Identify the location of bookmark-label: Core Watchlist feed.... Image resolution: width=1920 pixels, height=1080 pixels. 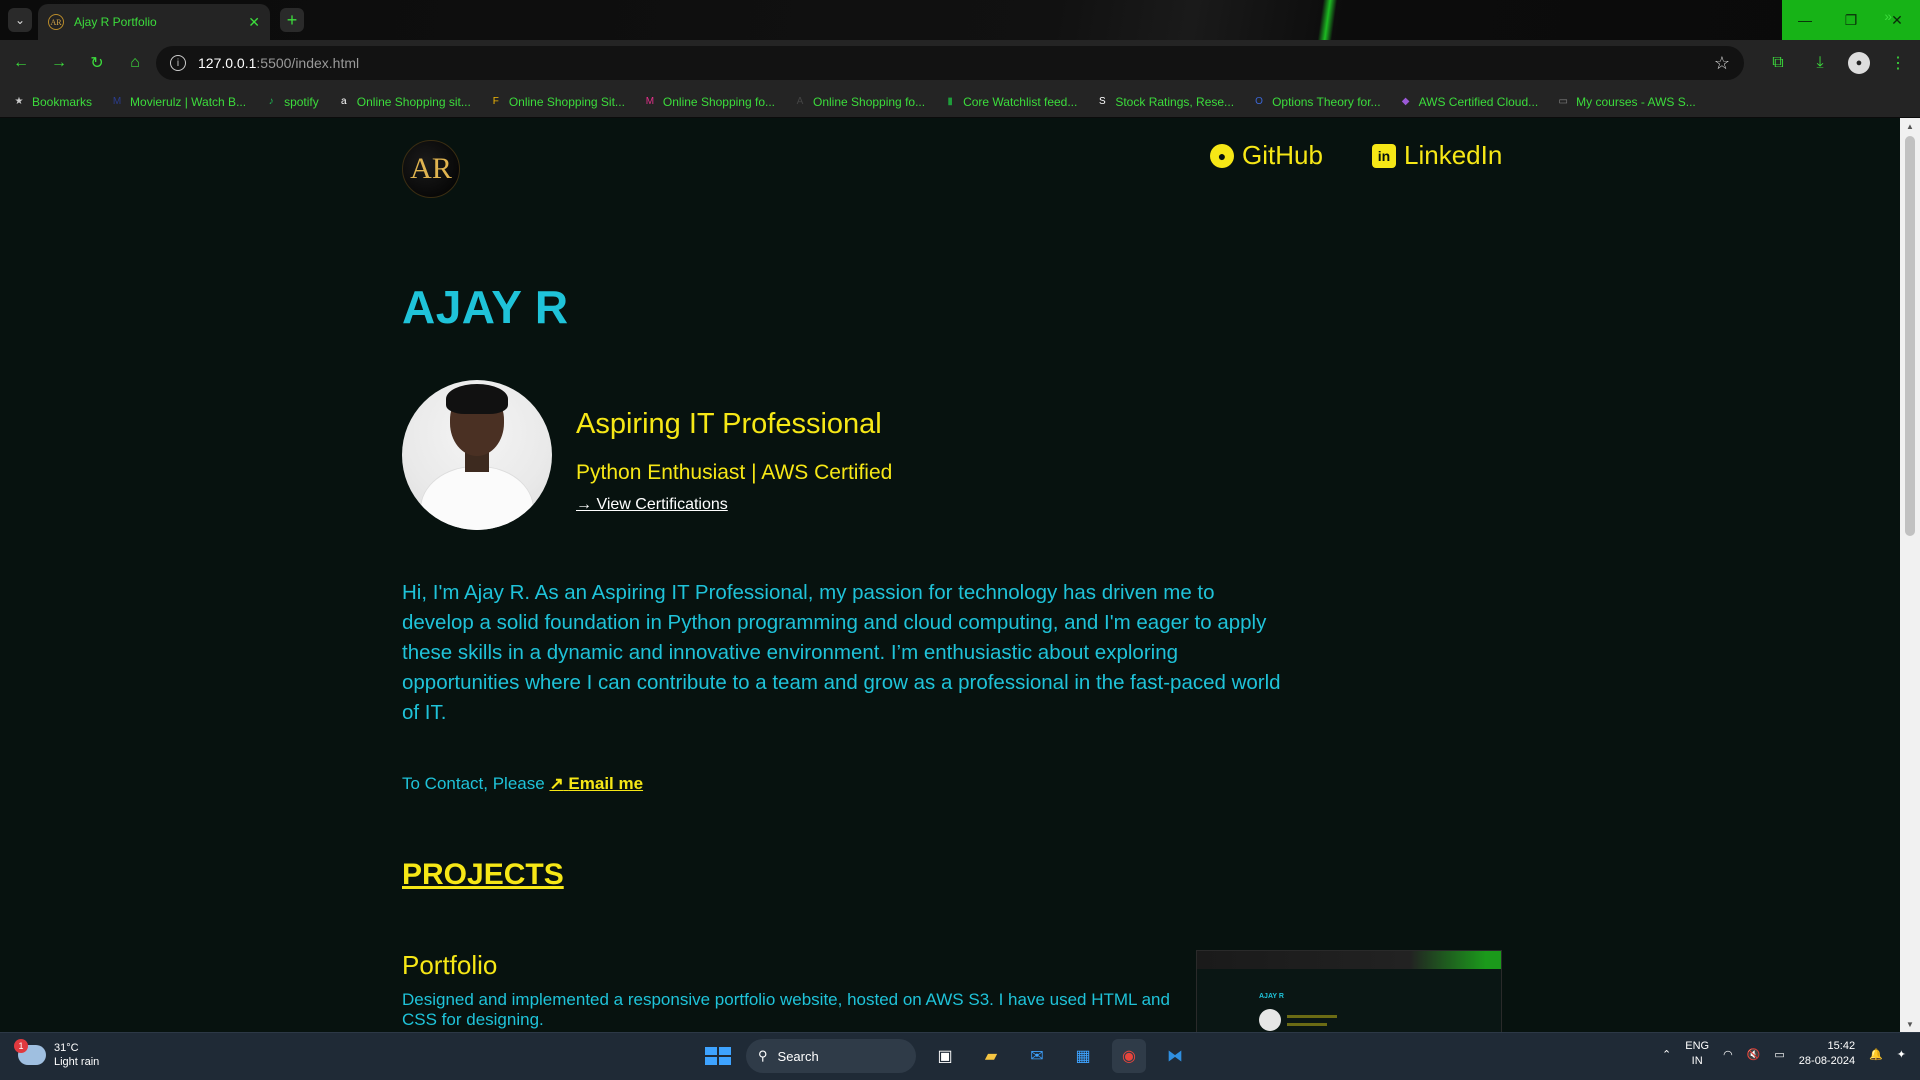
(1020, 101).